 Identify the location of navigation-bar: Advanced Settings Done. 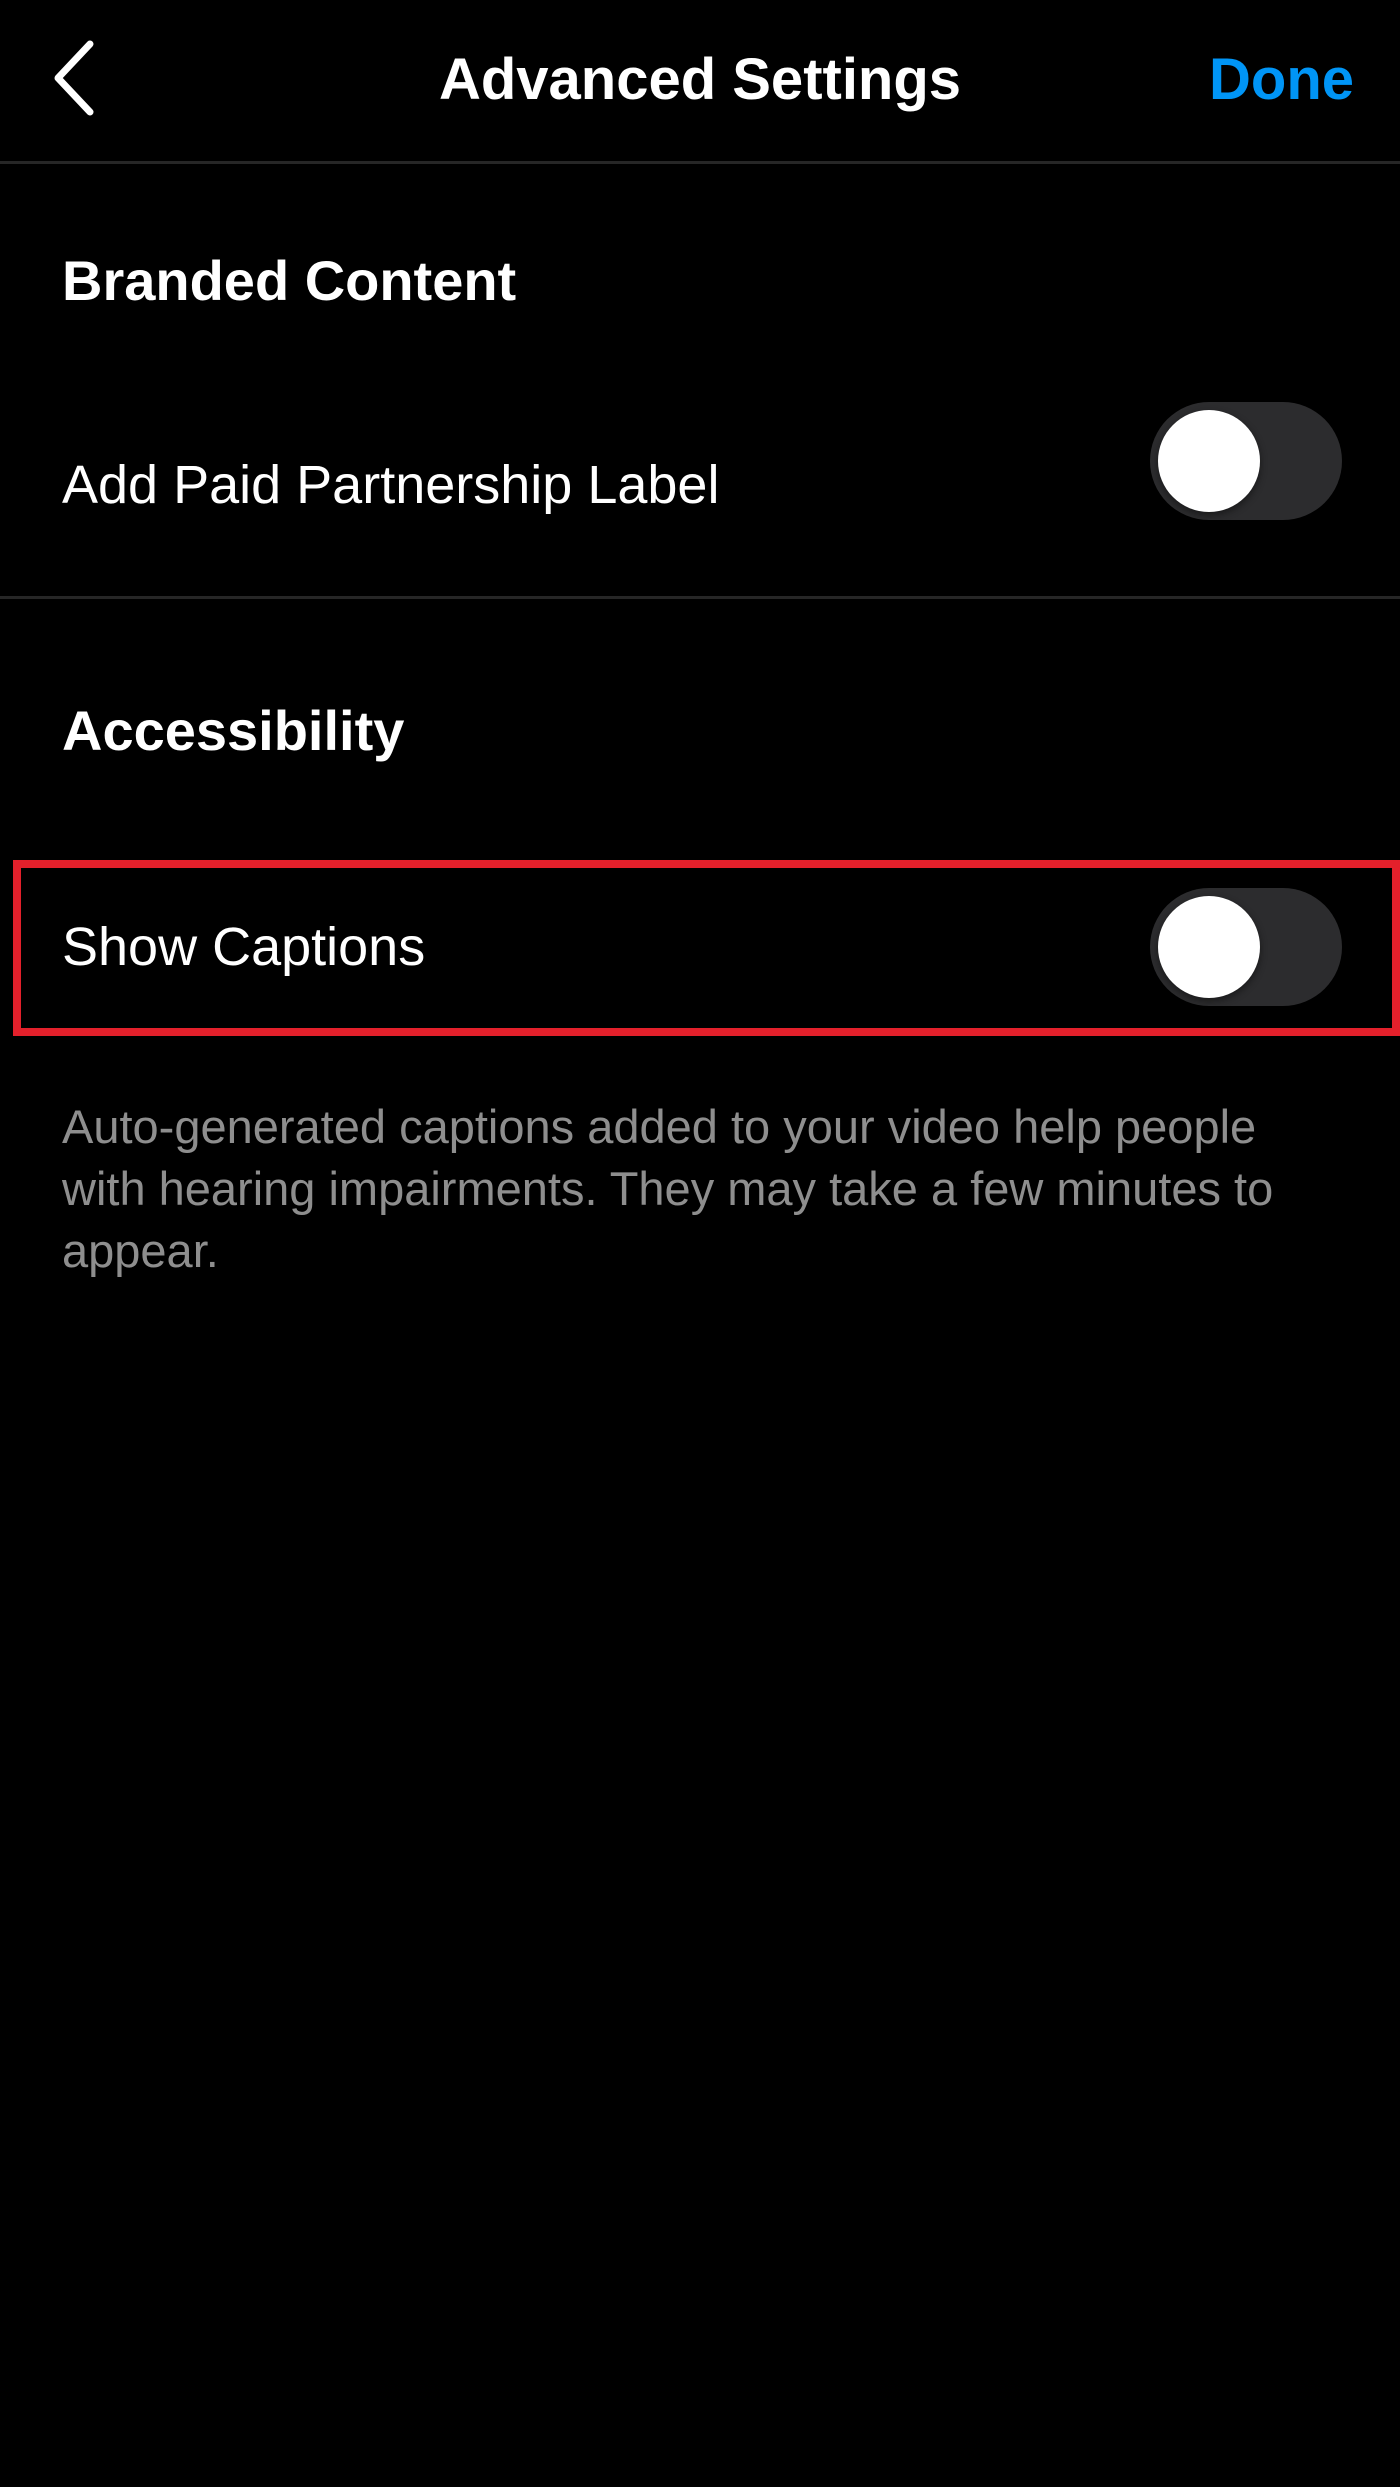
(700, 82).